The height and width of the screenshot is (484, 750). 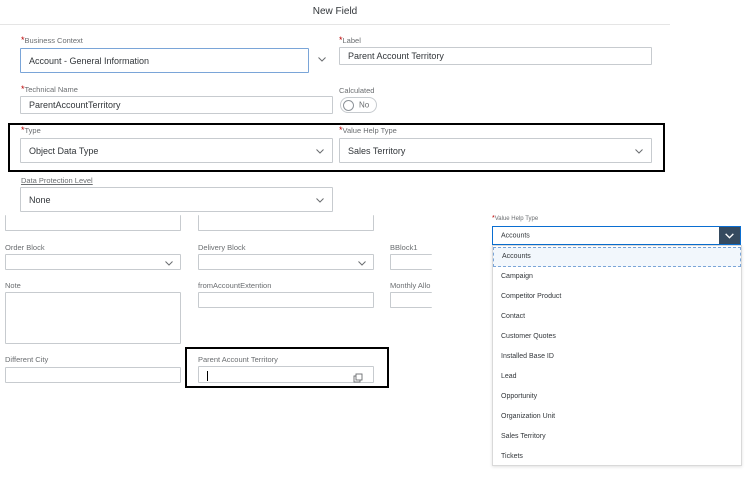 What do you see at coordinates (358, 376) in the screenshot?
I see `copy-icon` at bounding box center [358, 376].